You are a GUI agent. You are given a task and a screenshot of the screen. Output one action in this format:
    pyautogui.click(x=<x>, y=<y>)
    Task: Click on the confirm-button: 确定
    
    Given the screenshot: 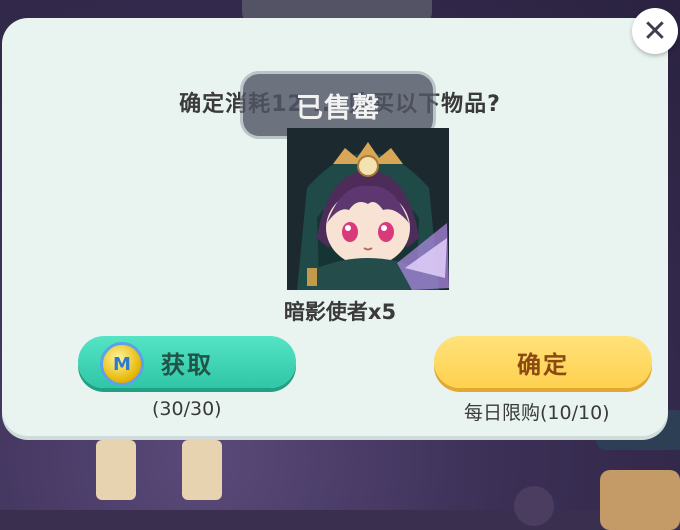 What is the action you would take?
    pyautogui.click(x=543, y=362)
    